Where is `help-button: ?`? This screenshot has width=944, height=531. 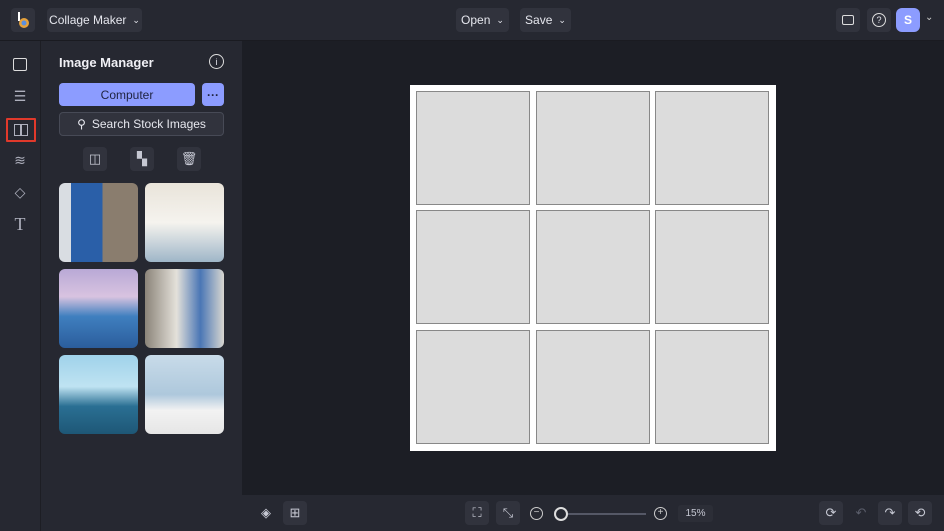 help-button: ? is located at coordinates (879, 20).